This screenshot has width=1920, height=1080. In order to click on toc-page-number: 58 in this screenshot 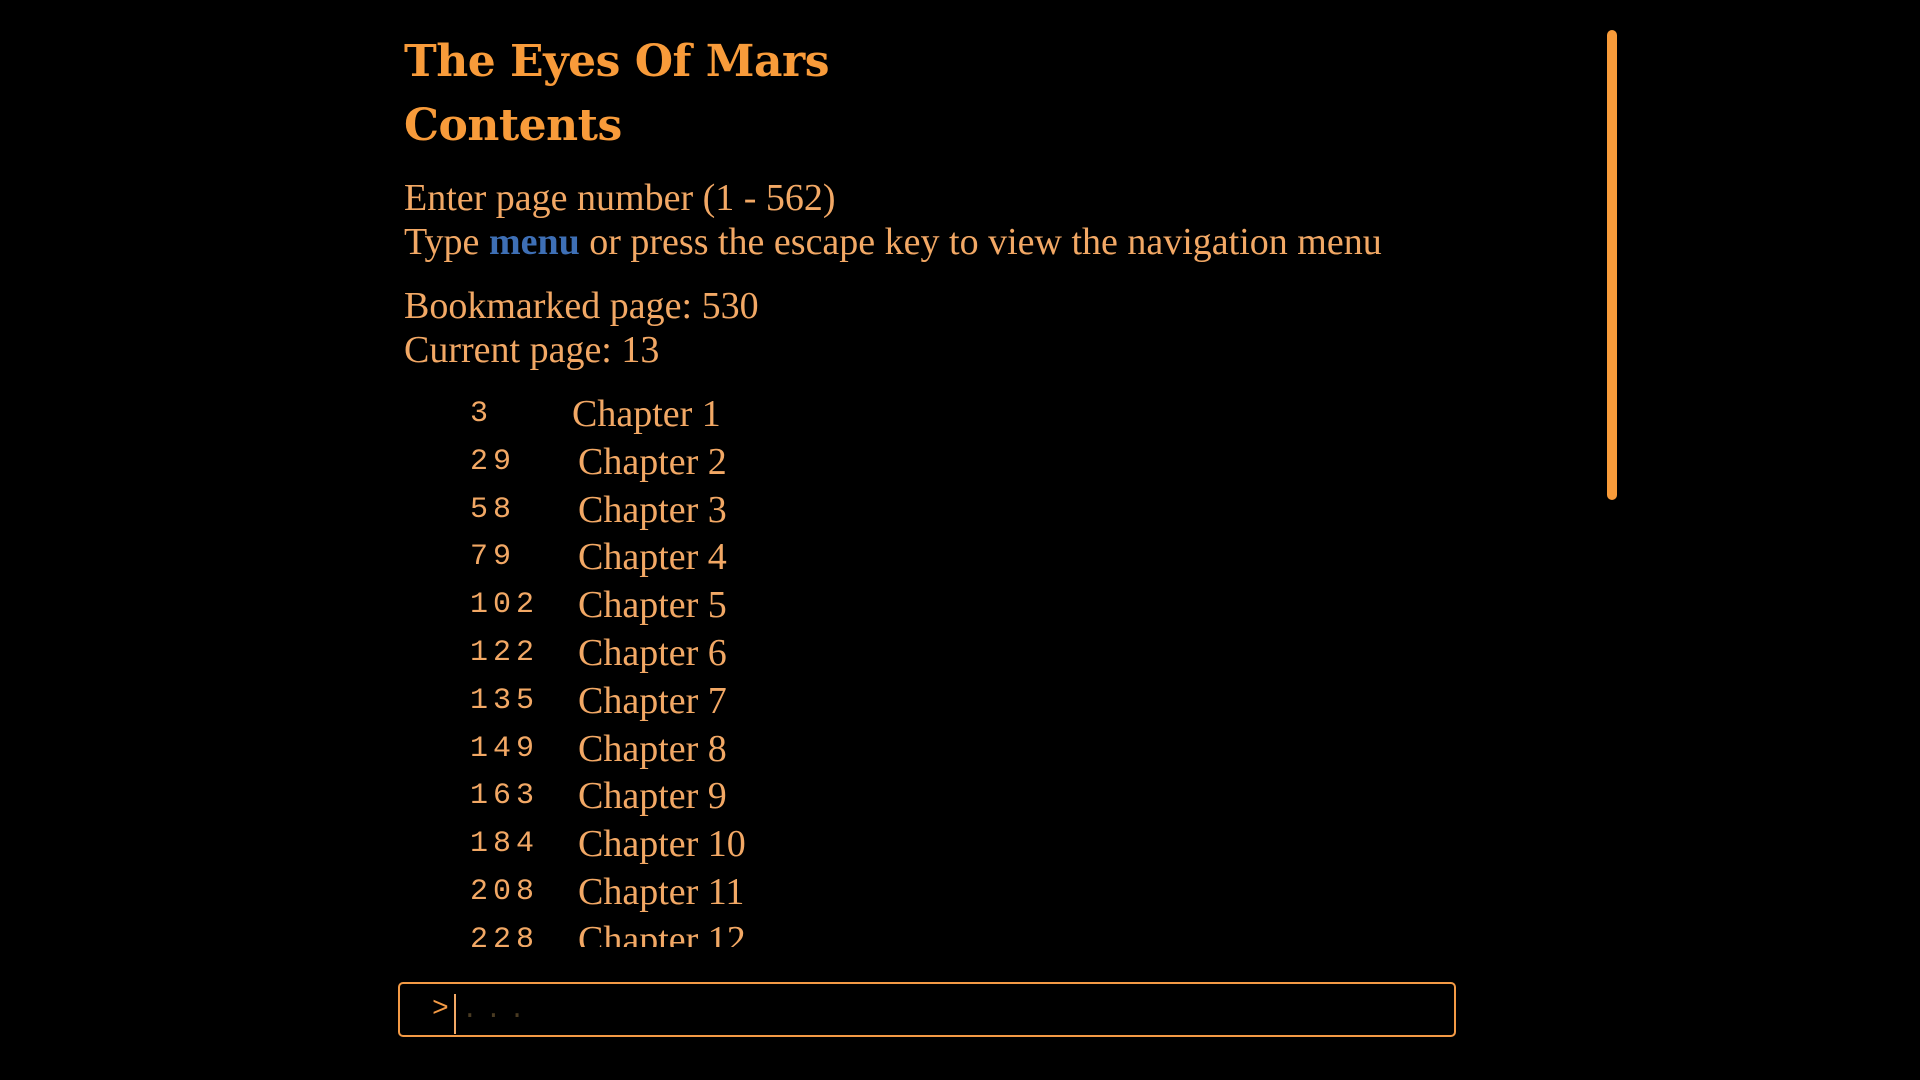, I will do `click(493, 509)`.